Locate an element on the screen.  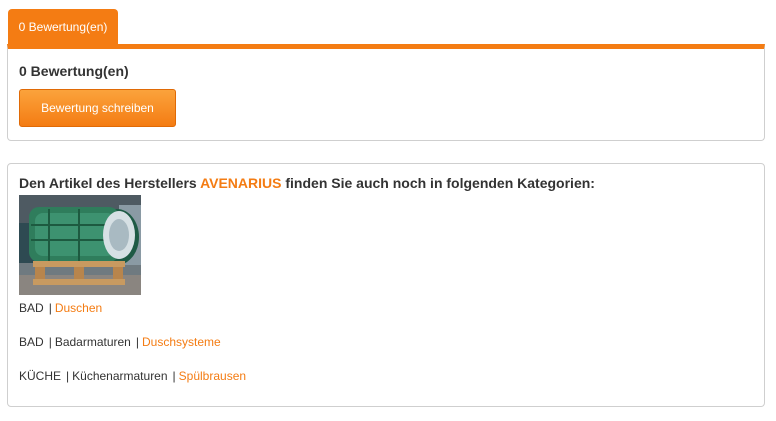
category-line: BAD | Badarmaturen | Duschsysteme is located at coordinates (120, 342).